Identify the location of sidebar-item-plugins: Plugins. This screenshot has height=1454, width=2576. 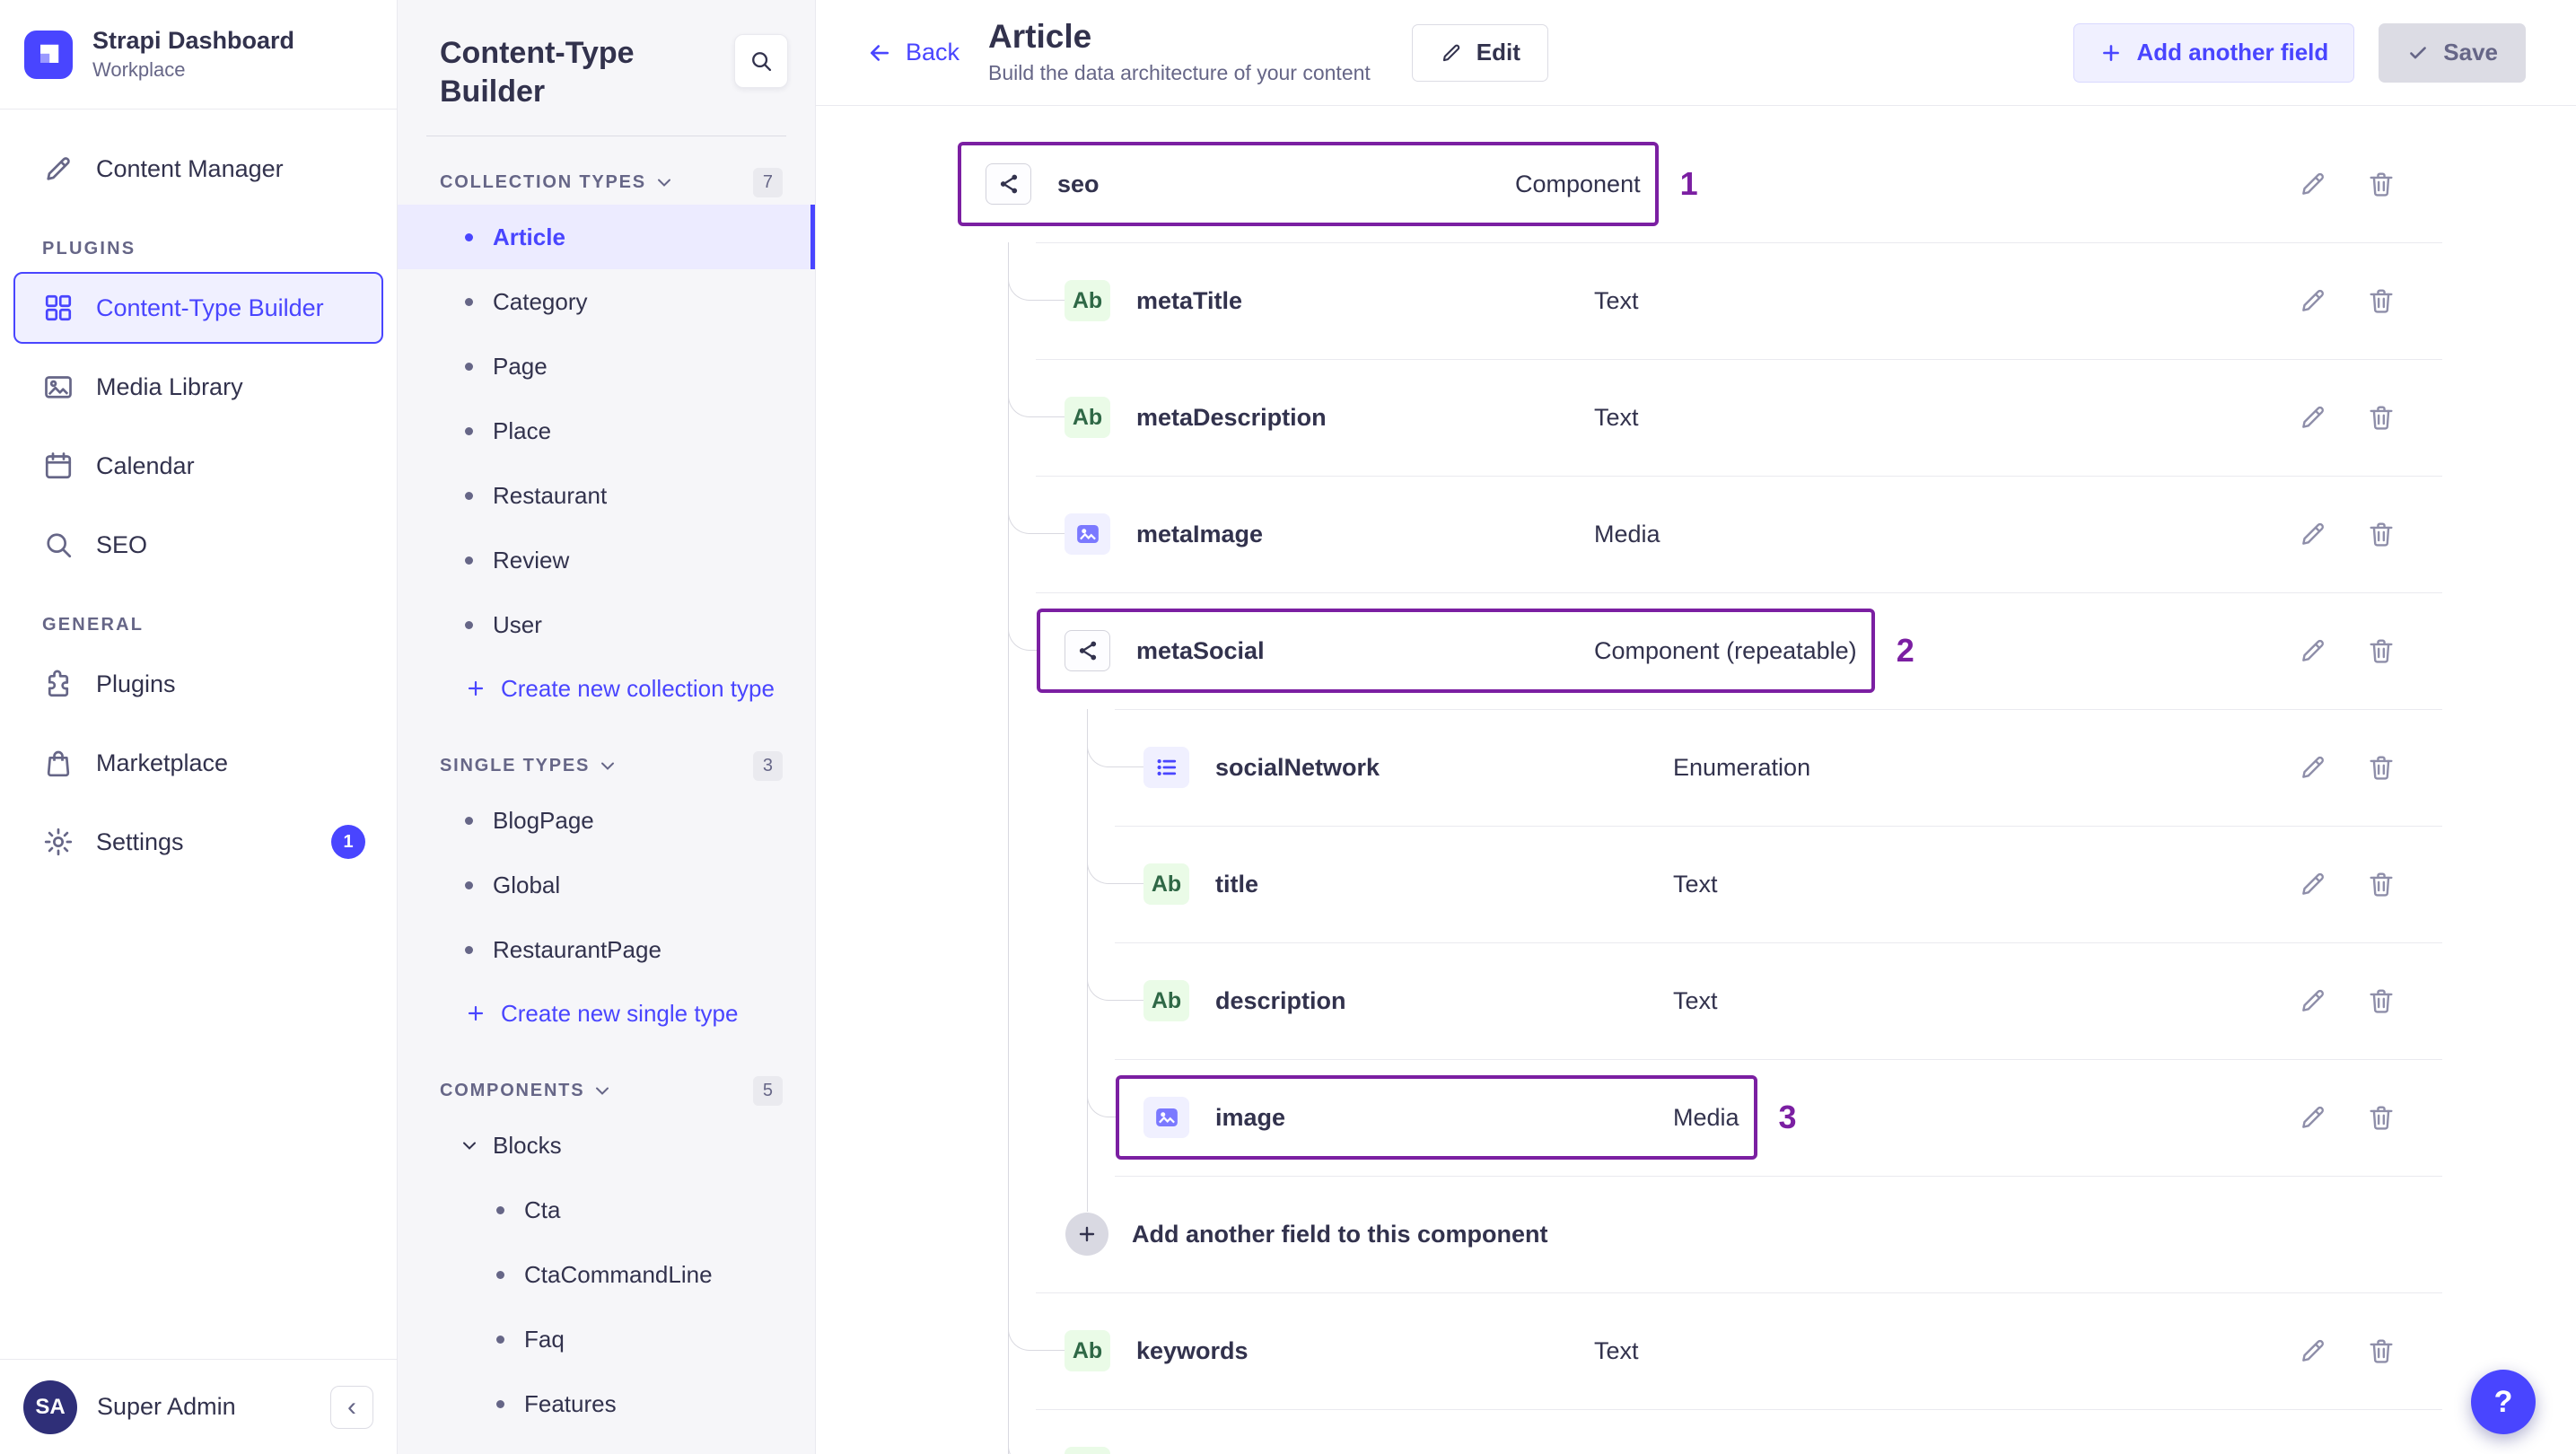
(198, 684).